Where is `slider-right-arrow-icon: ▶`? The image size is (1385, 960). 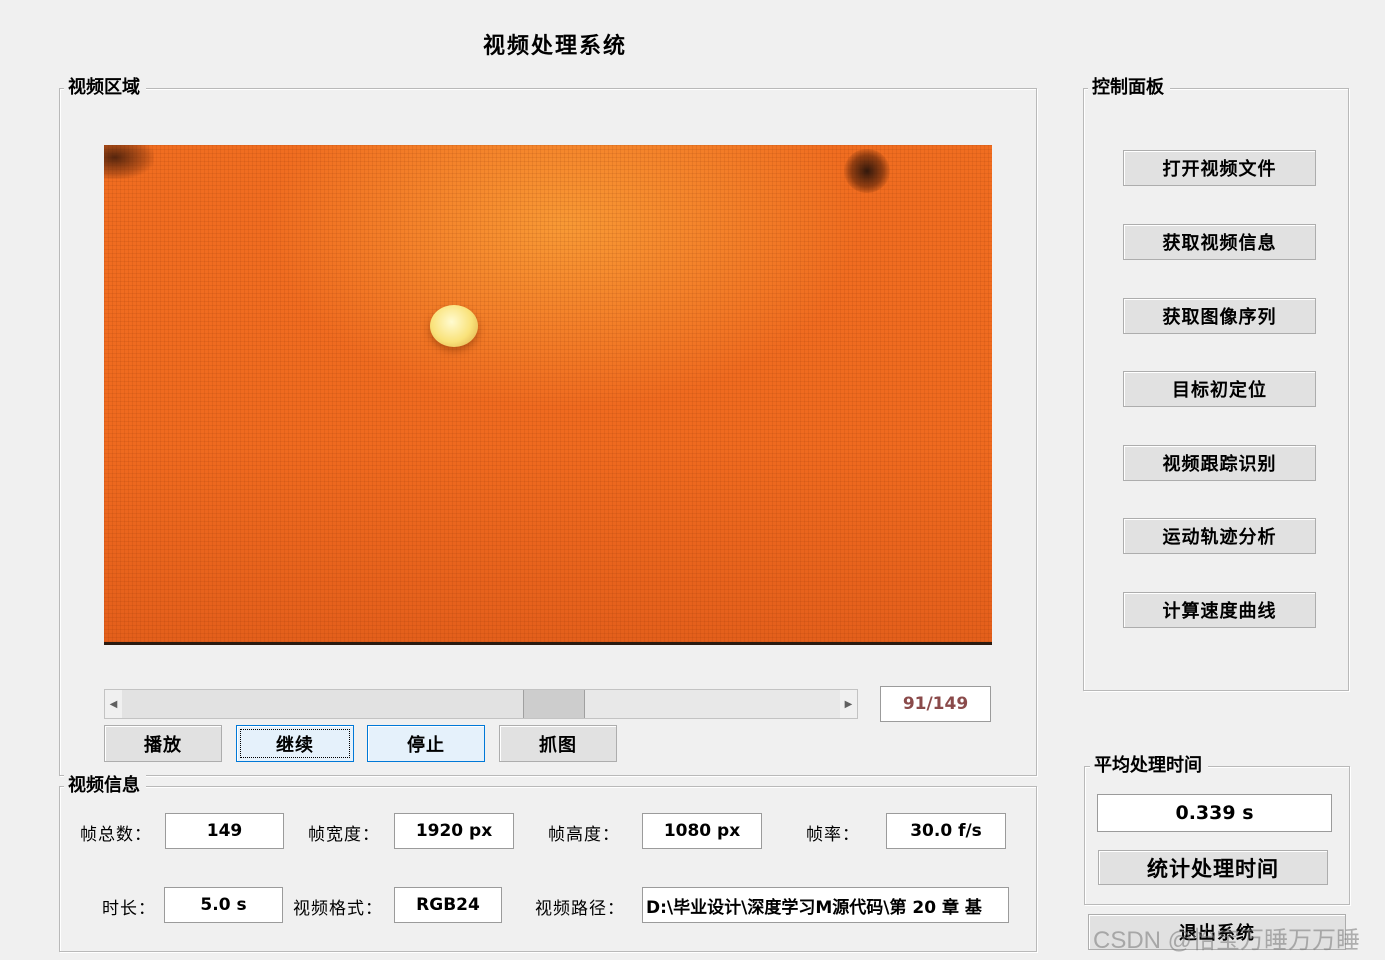
slider-right-arrow-icon: ▶ is located at coordinates (848, 704).